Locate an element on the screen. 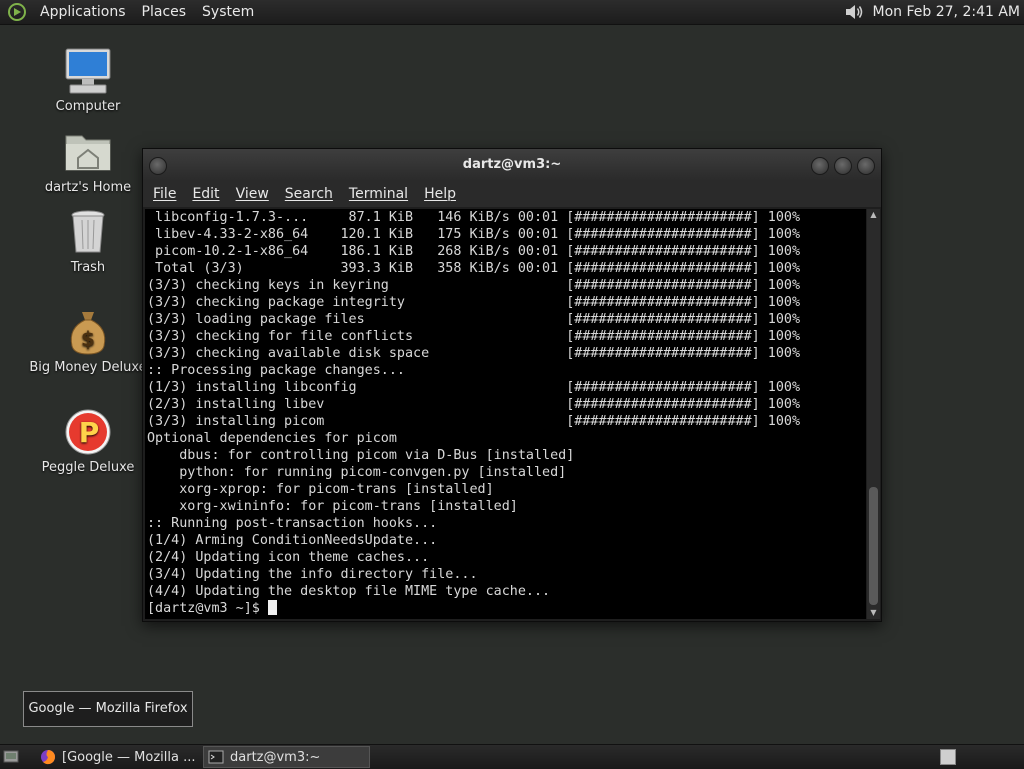 The image size is (1024, 769). window-titlebar: dartz@vm3:~ is located at coordinates (512, 165).